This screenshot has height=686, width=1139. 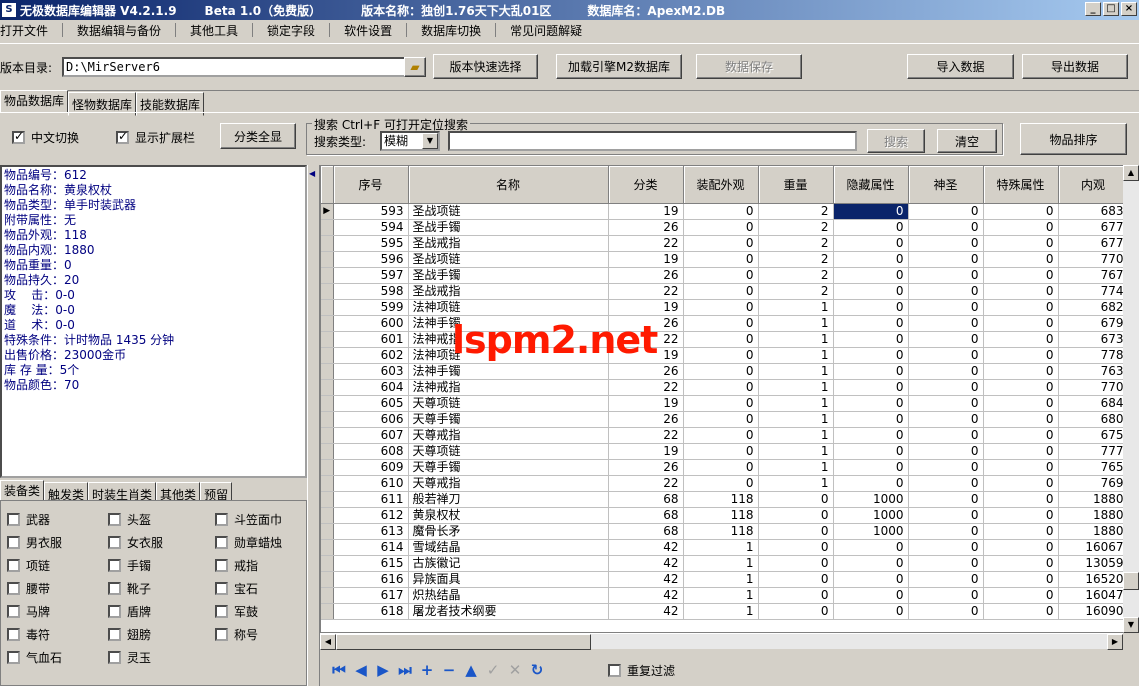 What do you see at coordinates (1131, 625) in the screenshot?
I see `scroll-down-icon: ▼` at bounding box center [1131, 625].